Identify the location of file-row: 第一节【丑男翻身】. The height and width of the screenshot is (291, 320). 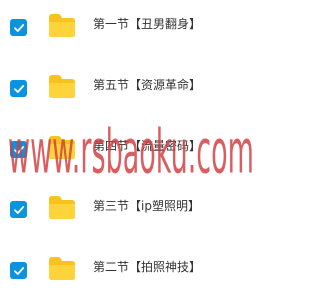
(128, 26).